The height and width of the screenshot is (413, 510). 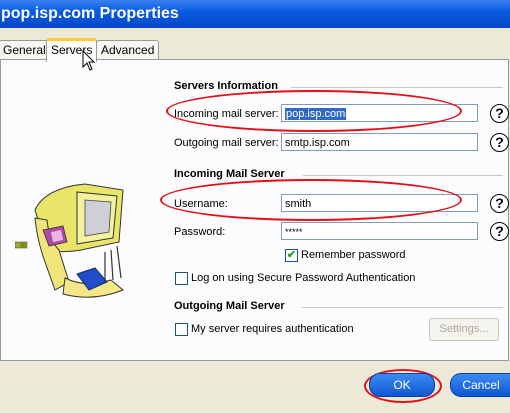 I want to click on password-label: Password:, so click(x=200, y=232).